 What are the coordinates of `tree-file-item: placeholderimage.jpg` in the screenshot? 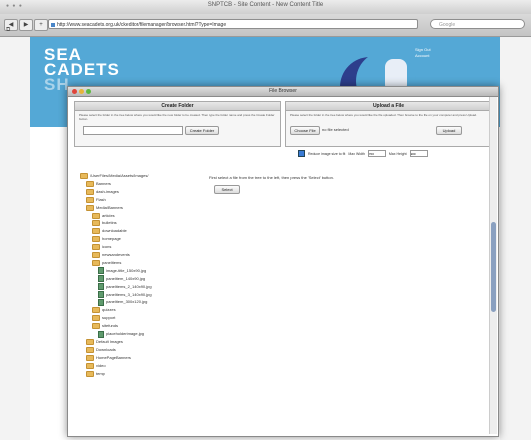 It's located at (121, 334).